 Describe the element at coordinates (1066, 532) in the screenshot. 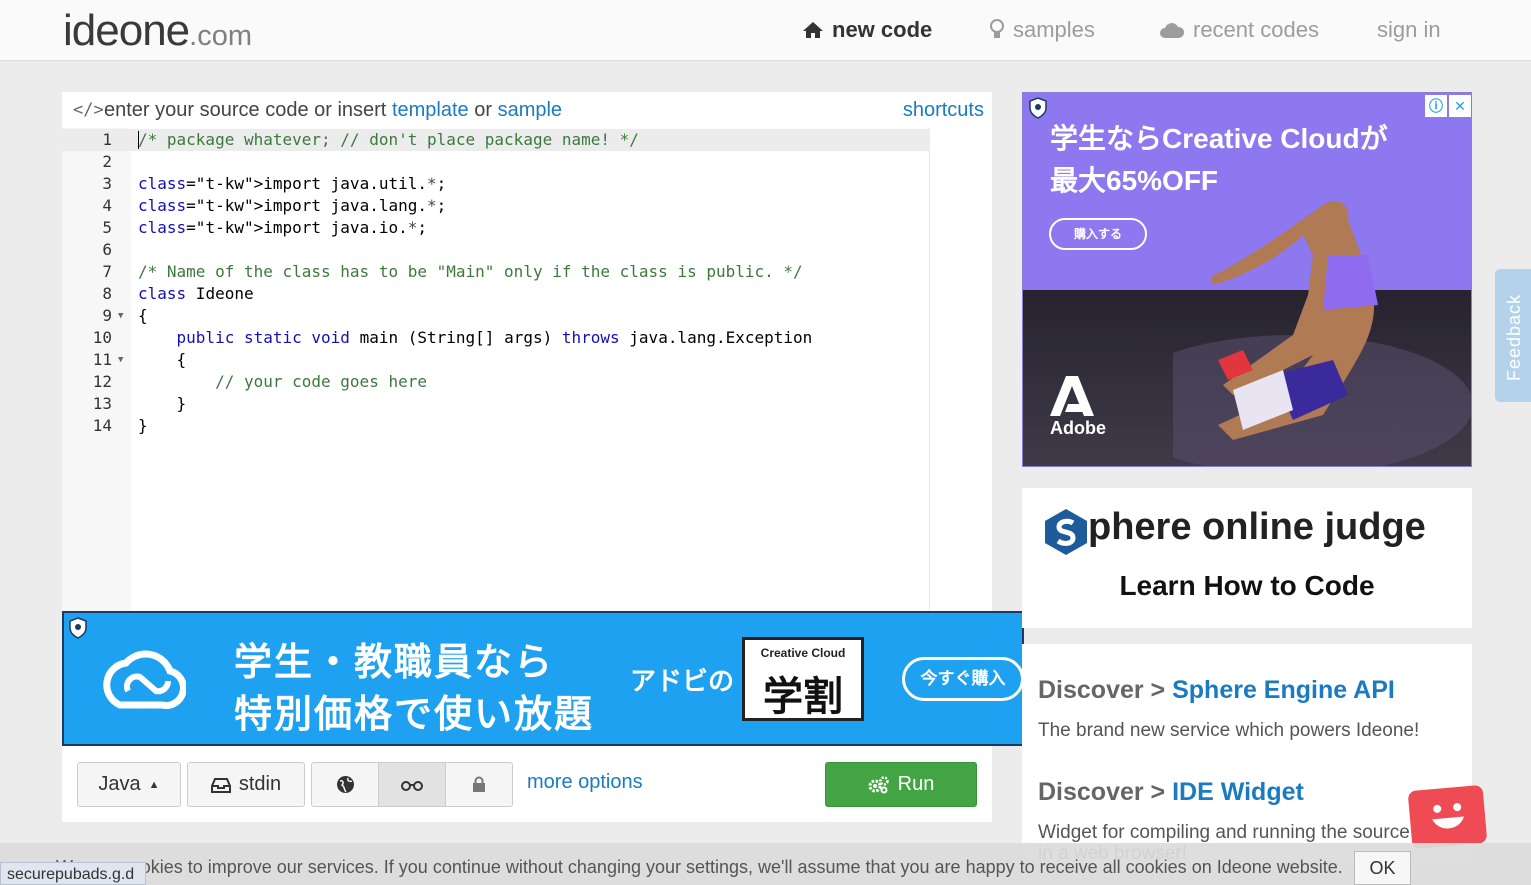

I see `sphere-logo-icon` at that location.